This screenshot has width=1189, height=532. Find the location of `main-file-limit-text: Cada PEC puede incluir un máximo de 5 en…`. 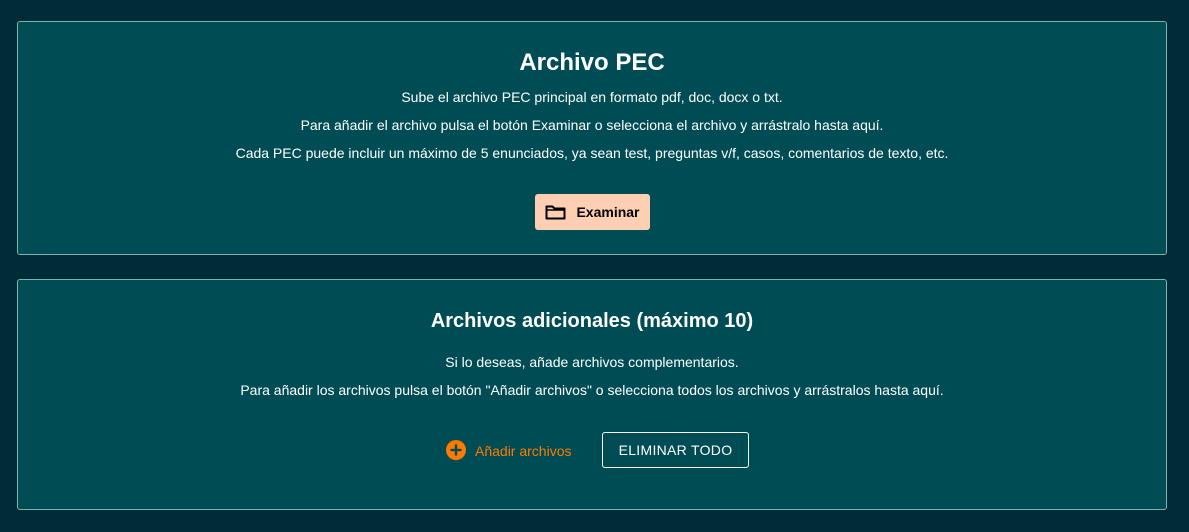

main-file-limit-text: Cada PEC puede incluir un máximo de 5 en… is located at coordinates (592, 153).